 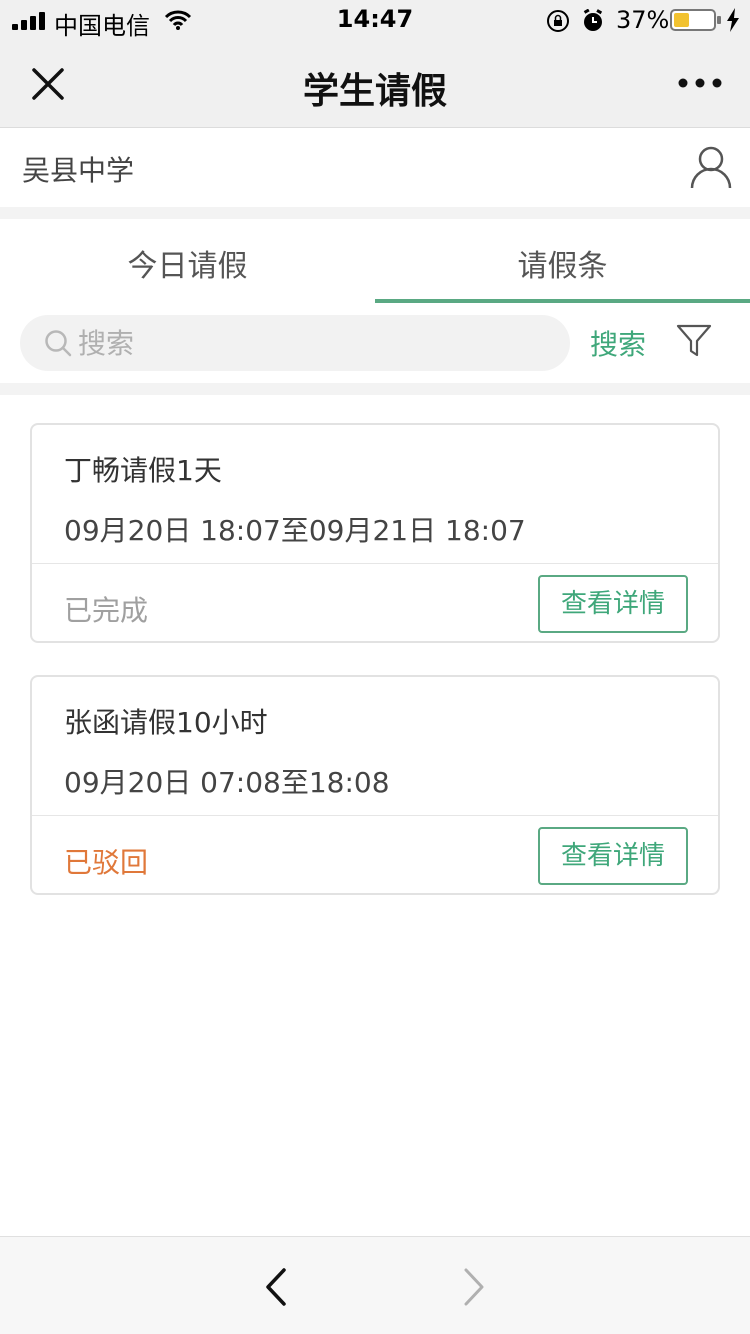 What do you see at coordinates (58, 343) in the screenshot?
I see `search-icon` at bounding box center [58, 343].